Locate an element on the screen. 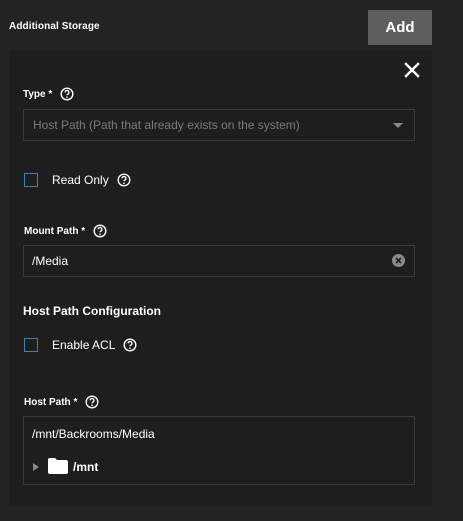 The image size is (463, 521). mount-path-label-text: Mount Path * is located at coordinates (55, 231).